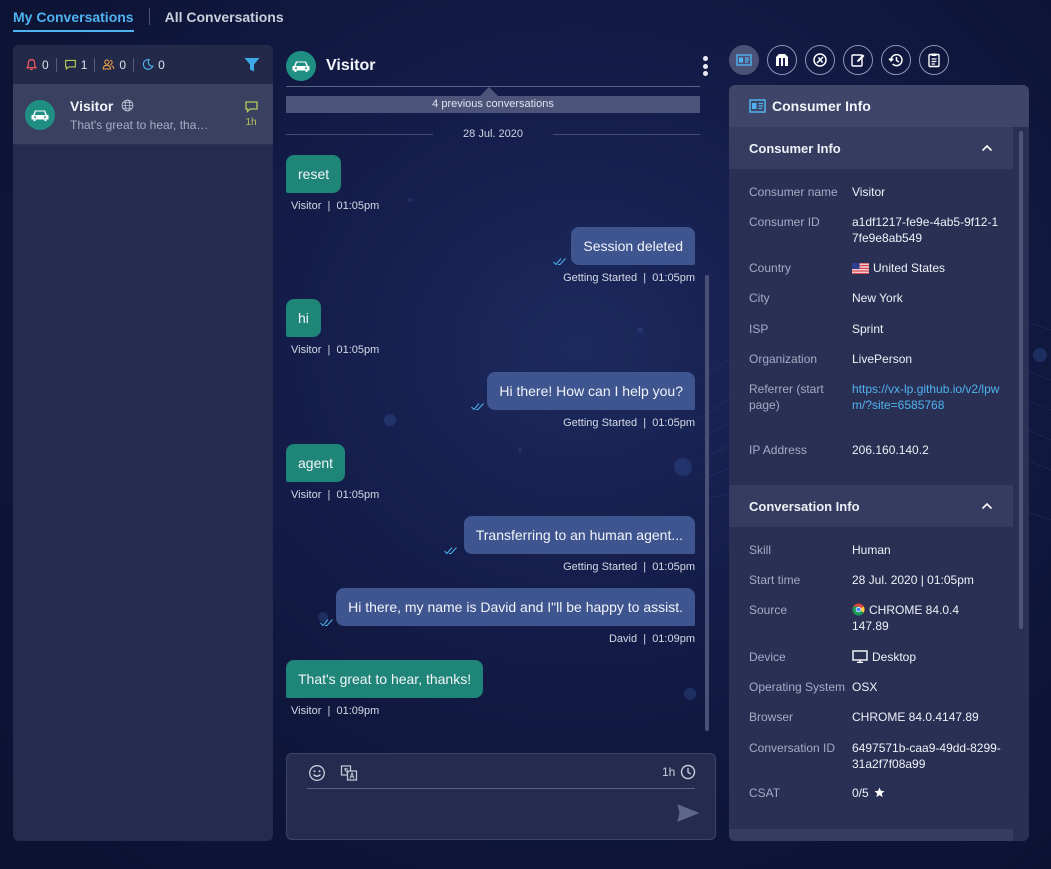 Image resolution: width=1051 pixels, height=869 pixels. Describe the element at coordinates (688, 813) in the screenshot. I see `send-icon` at that location.